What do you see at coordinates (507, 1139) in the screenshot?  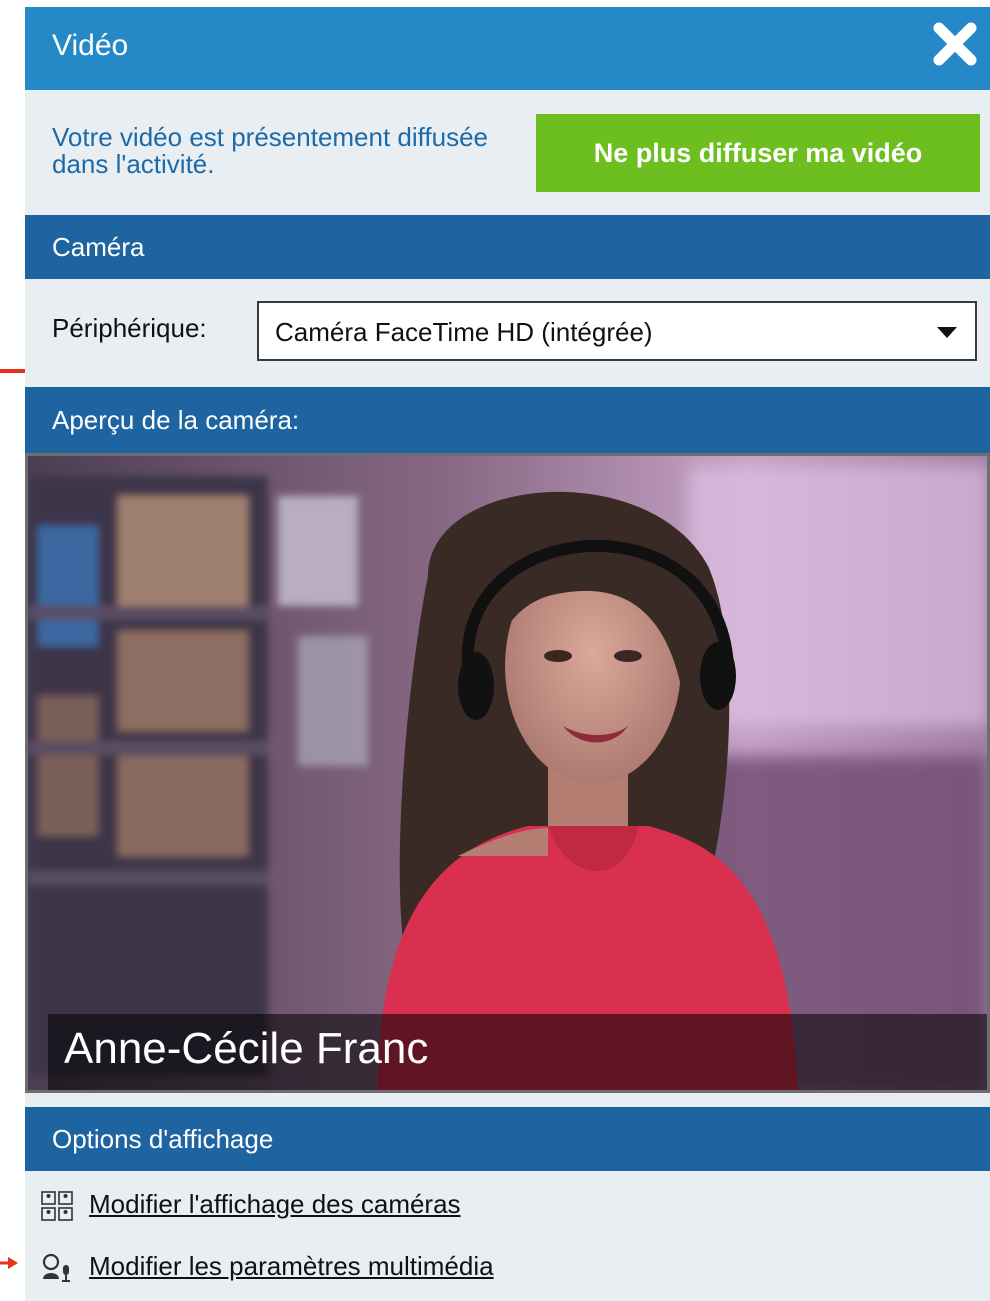 I see `display-options-header: Options d'affichage` at bounding box center [507, 1139].